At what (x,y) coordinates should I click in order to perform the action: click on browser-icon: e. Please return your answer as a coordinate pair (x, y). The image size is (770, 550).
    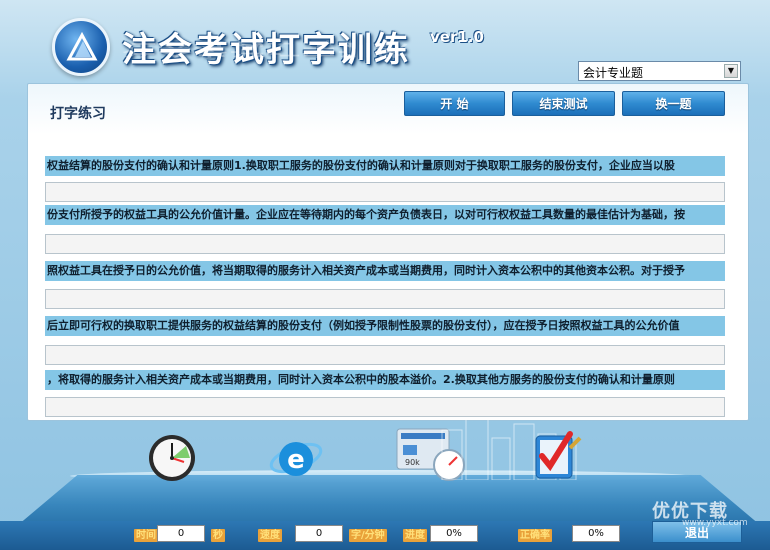
    Looking at the image, I should click on (296, 460).